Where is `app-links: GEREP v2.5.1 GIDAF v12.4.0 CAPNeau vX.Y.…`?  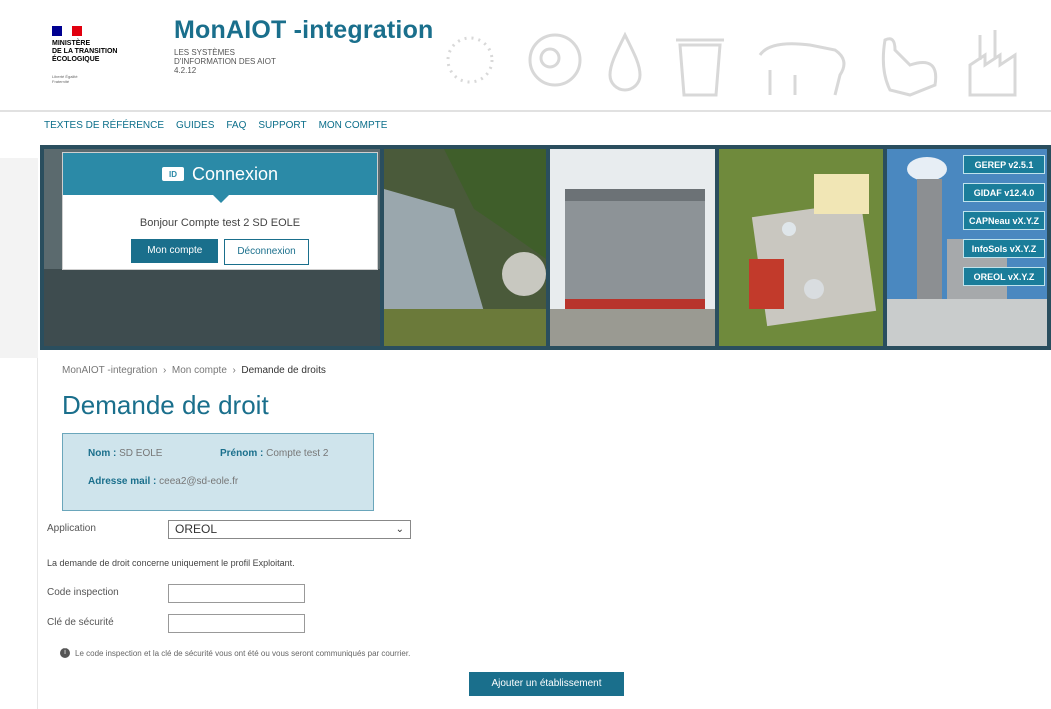 app-links: GEREP v2.5.1 GIDAF v12.4.0 CAPNeau vX.Y.… is located at coordinates (1004, 220).